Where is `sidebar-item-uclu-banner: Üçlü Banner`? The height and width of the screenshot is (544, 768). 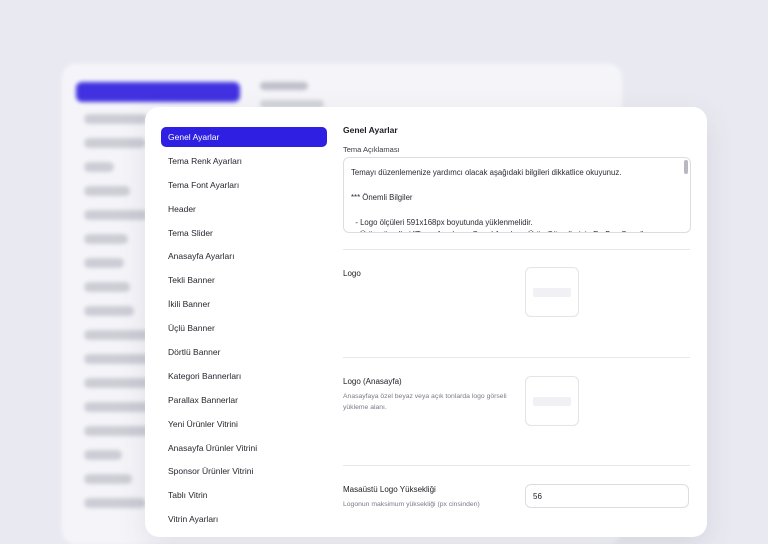
sidebar-item-uclu-banner: Üçlü Banner is located at coordinates (244, 328).